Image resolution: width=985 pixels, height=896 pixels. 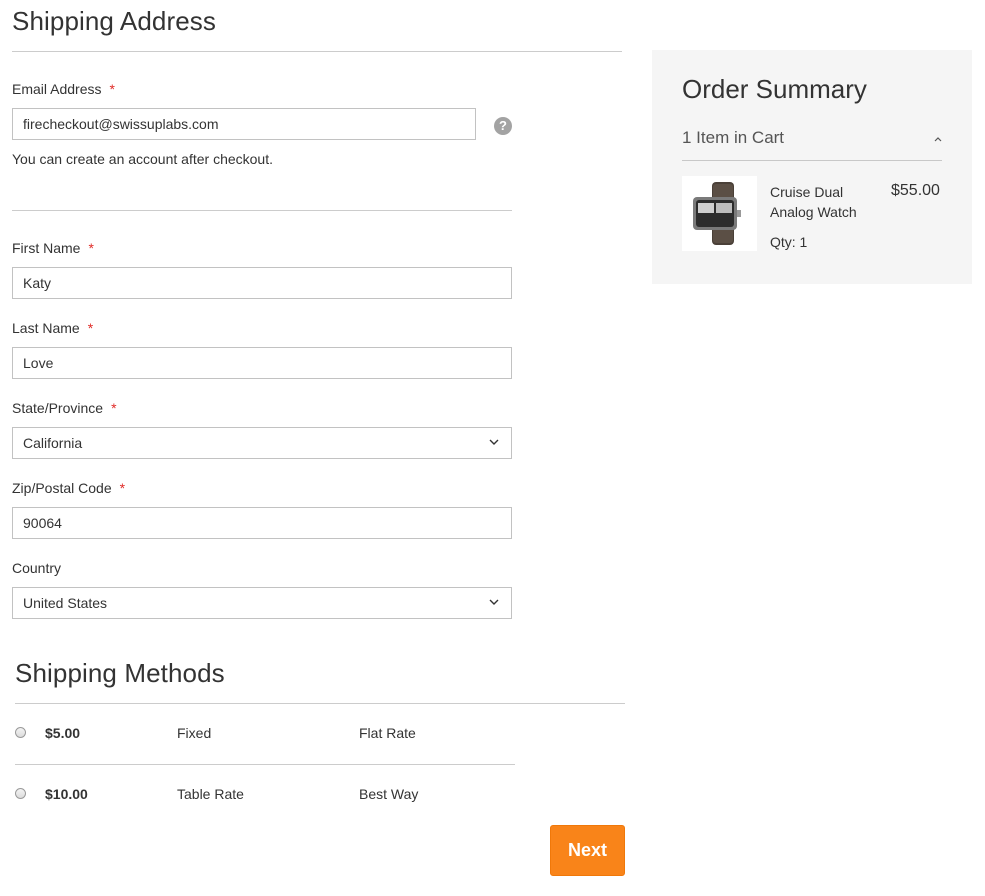 What do you see at coordinates (62, 488) in the screenshot?
I see `zip-label-text: Zip/Postal Code` at bounding box center [62, 488].